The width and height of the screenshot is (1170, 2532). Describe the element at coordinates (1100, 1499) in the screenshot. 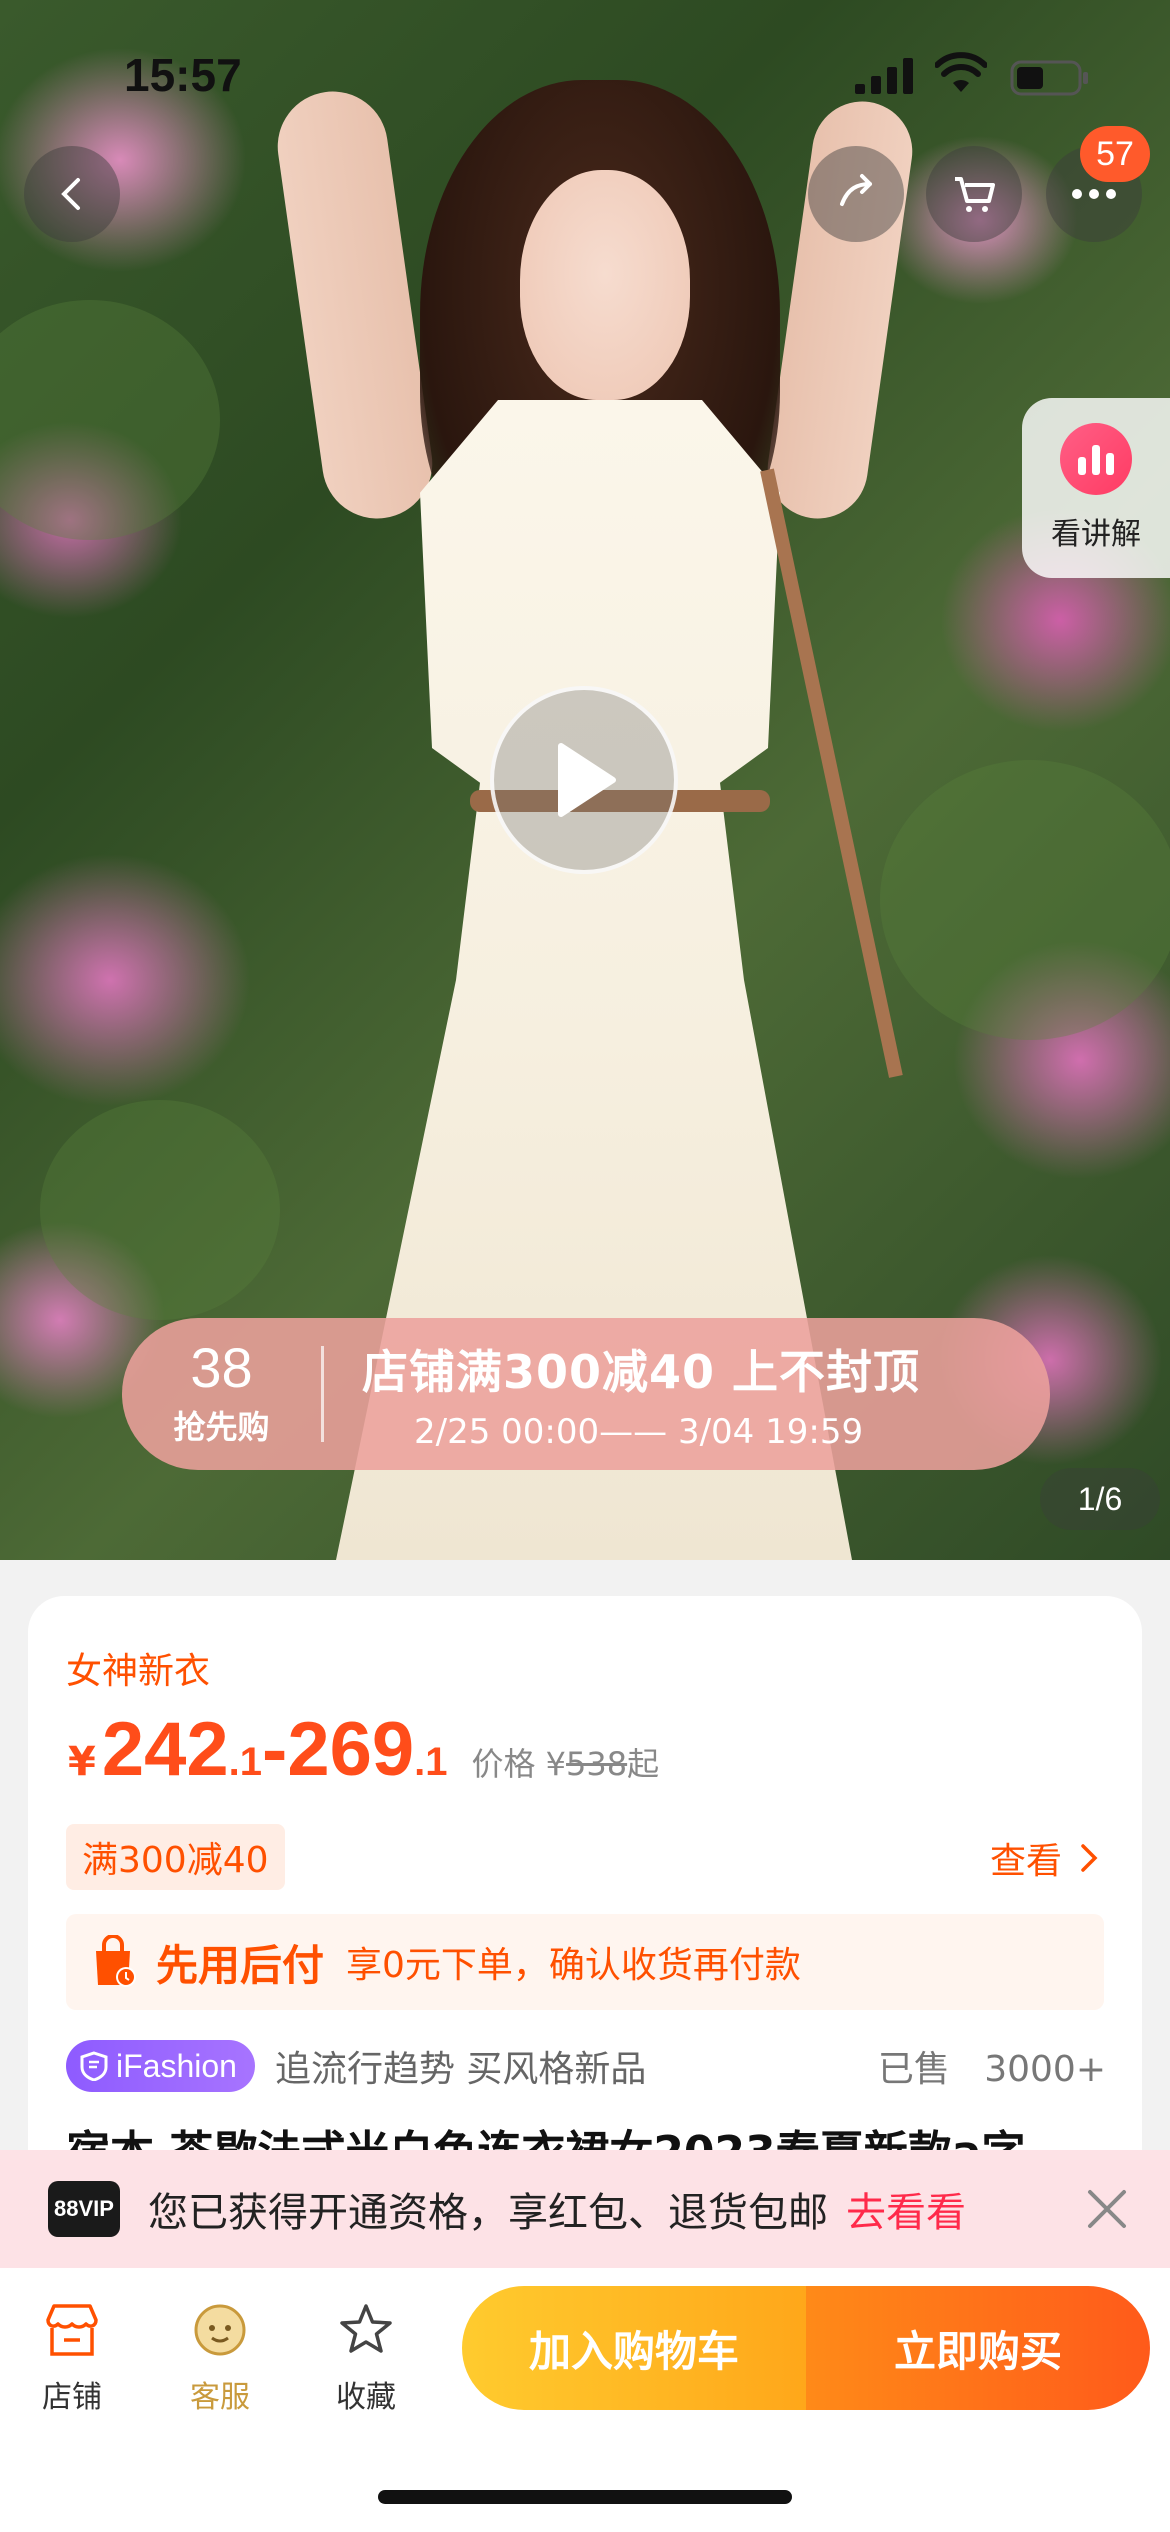

I see `image-page-indicator: 1/6` at that location.